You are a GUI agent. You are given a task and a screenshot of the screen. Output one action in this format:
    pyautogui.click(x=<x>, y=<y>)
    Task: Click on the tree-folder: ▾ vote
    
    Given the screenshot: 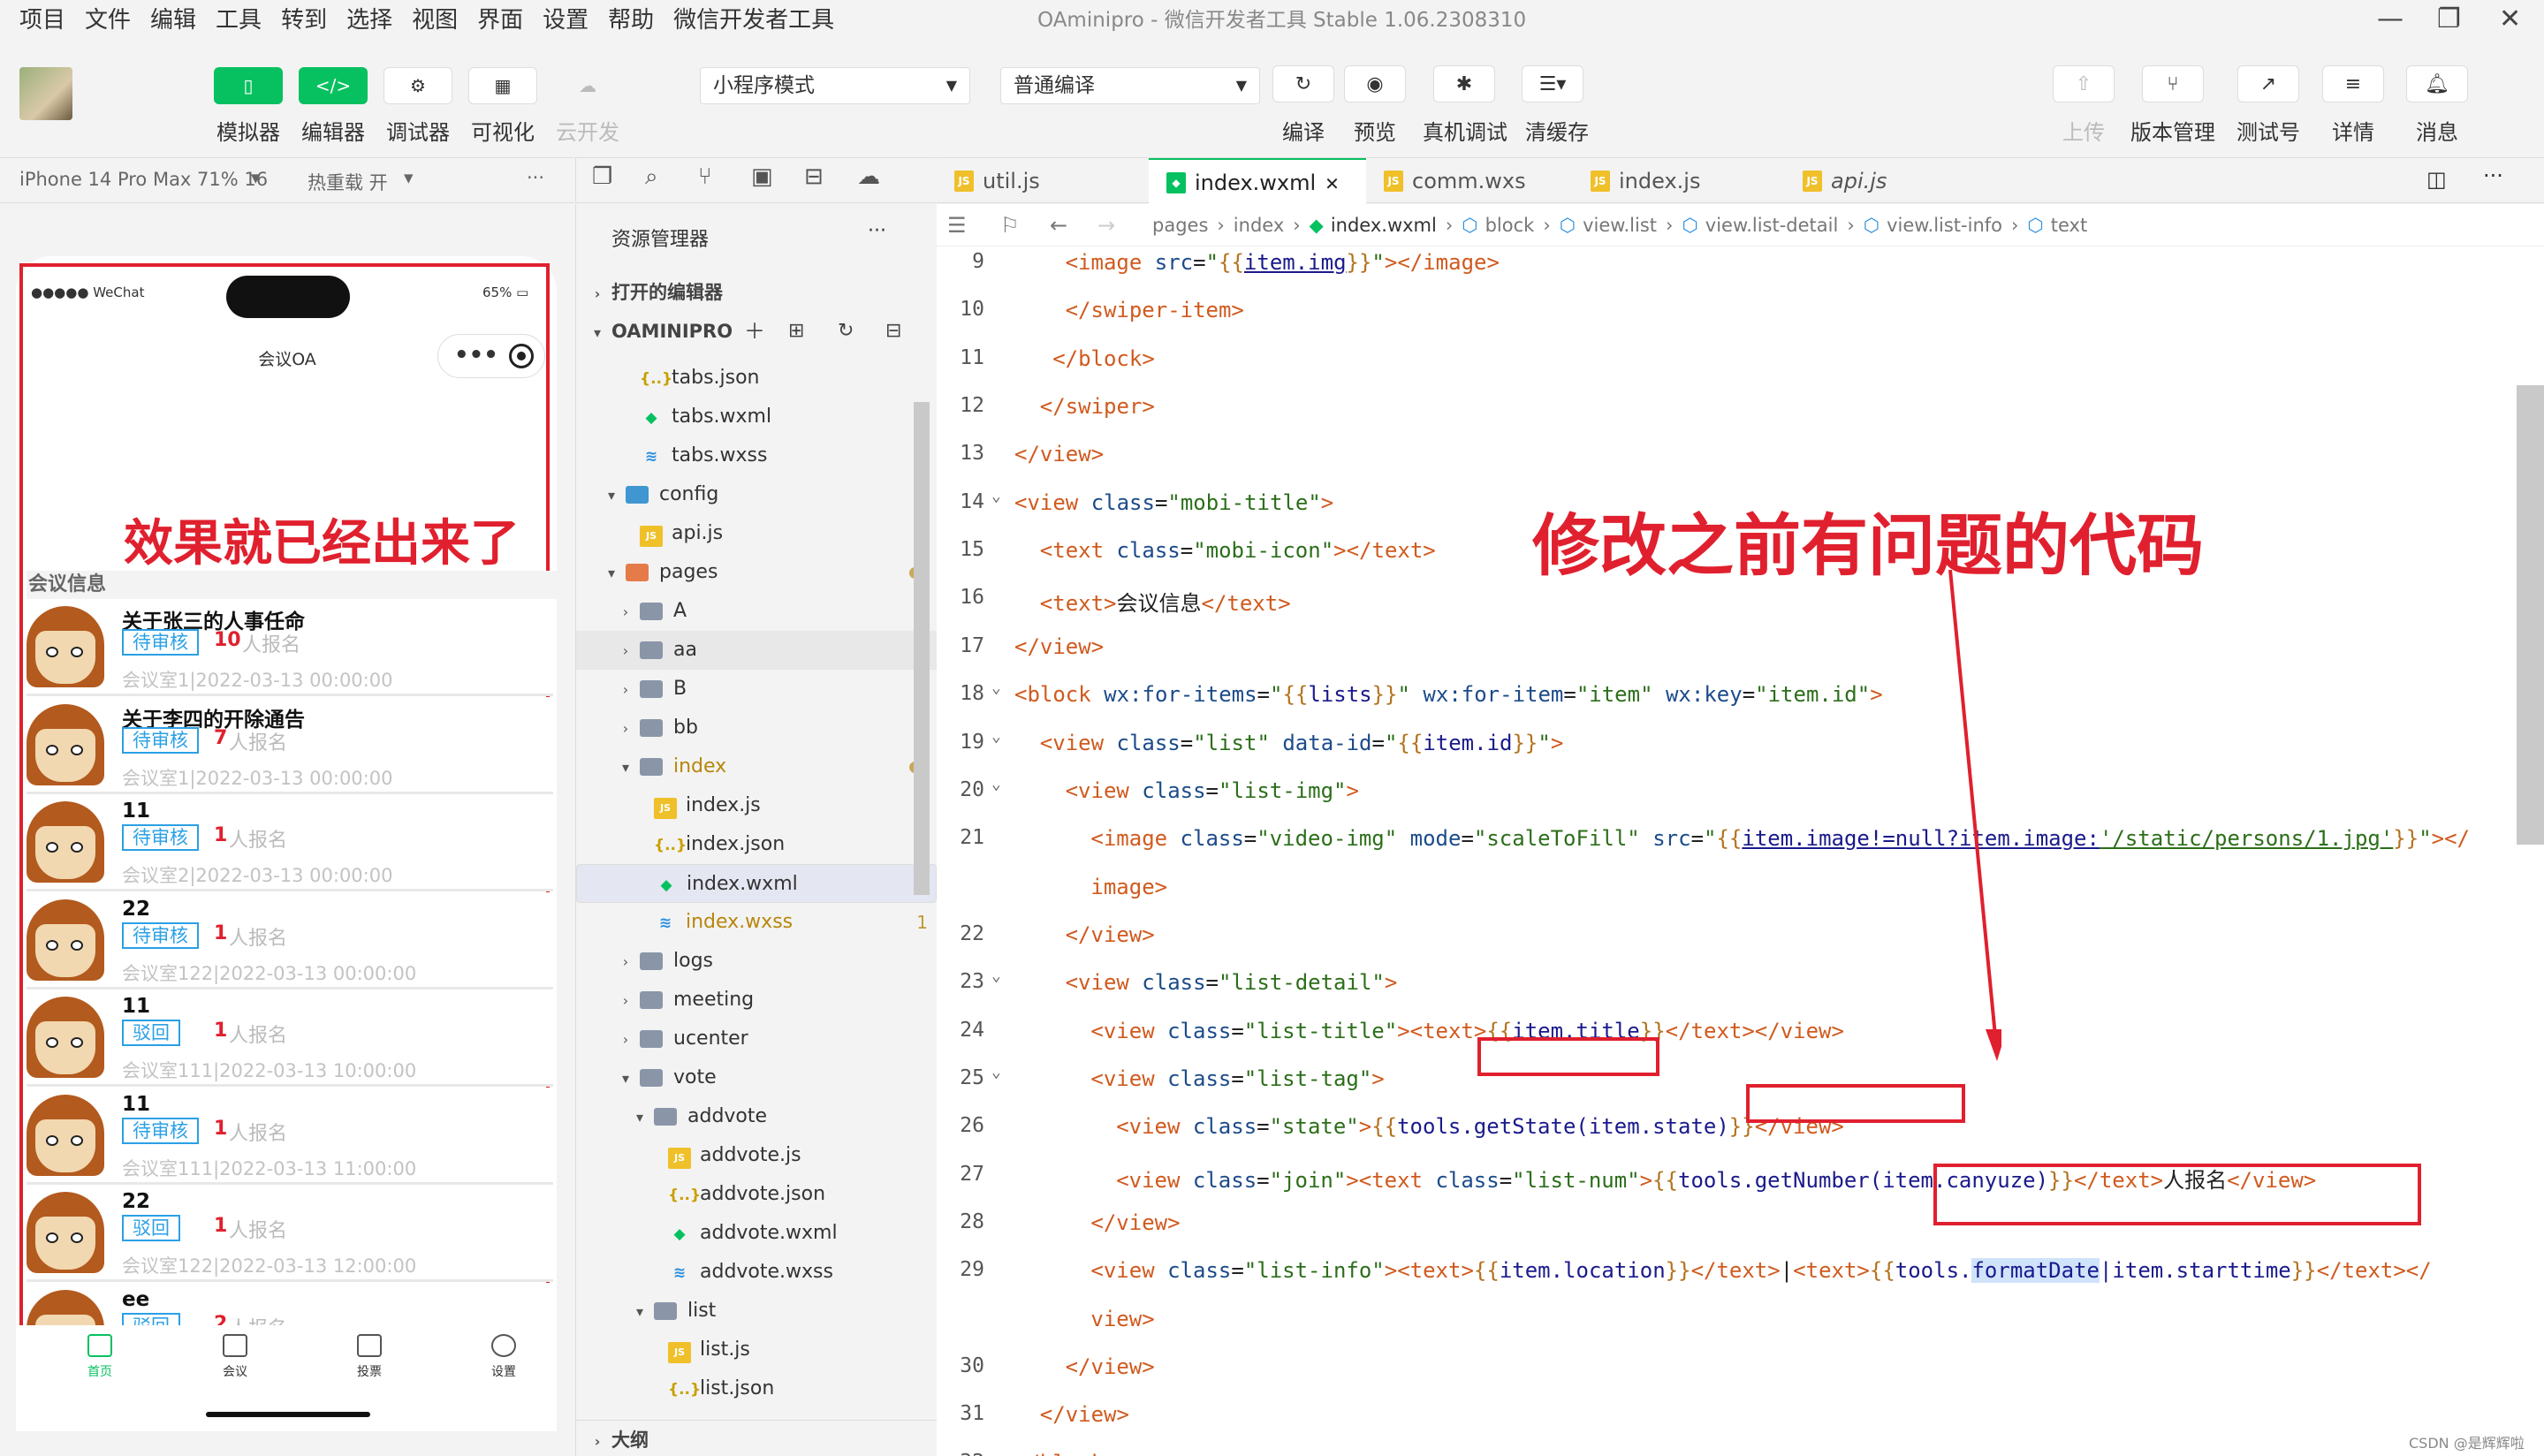 What is the action you would take?
    pyautogui.click(x=756, y=1078)
    